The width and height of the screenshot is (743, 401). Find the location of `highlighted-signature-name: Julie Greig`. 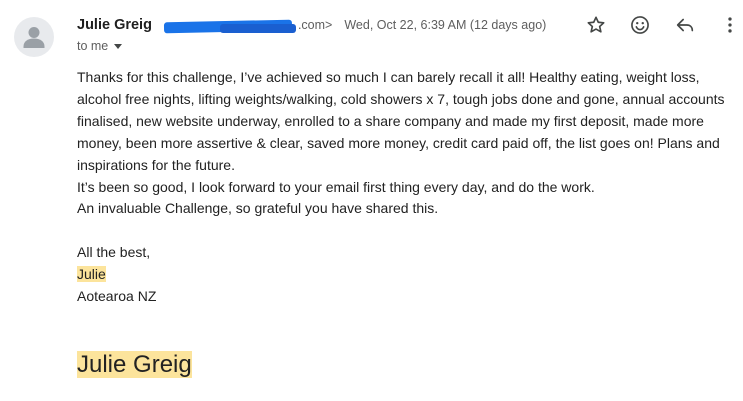

highlighted-signature-name: Julie Greig is located at coordinates (134, 364).